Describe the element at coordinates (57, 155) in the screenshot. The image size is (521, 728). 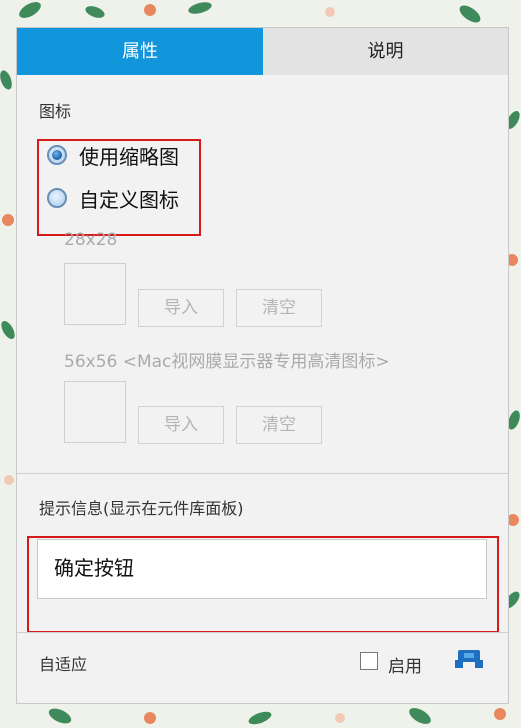
I see `radio-checked-icon` at that location.